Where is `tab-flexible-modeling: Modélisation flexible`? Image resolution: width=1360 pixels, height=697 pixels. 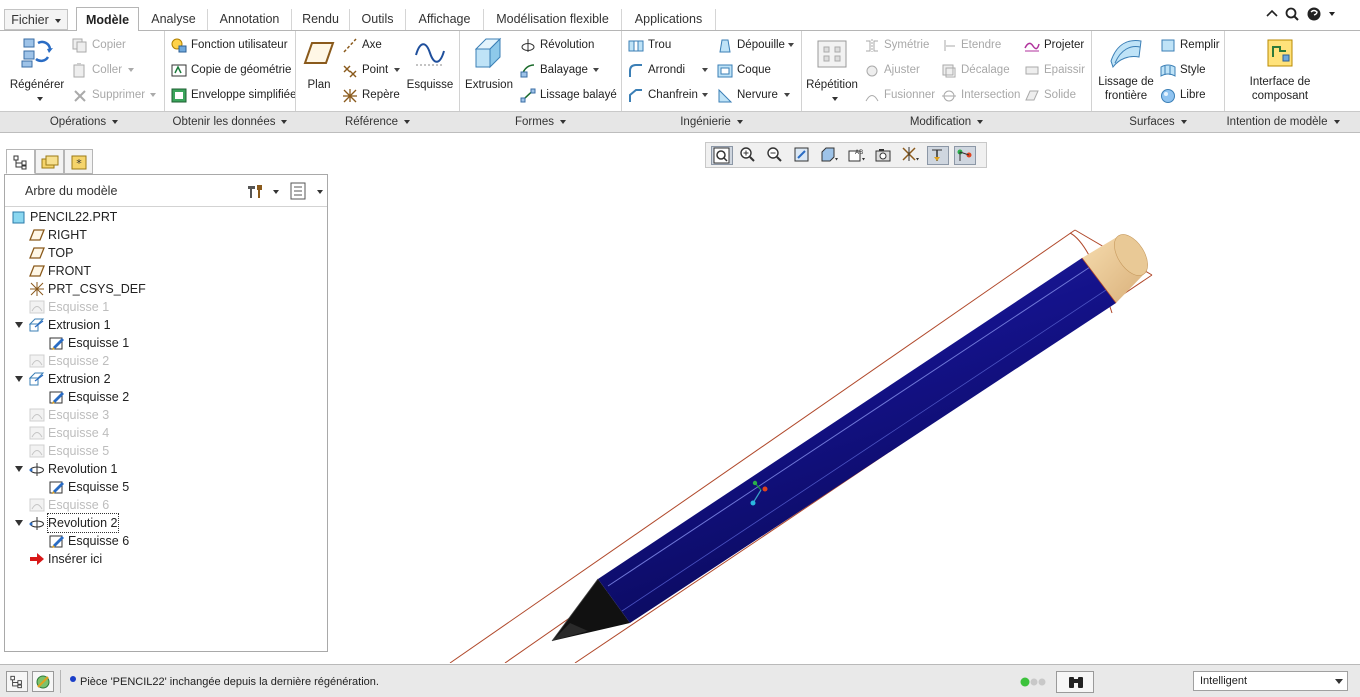
tab-flexible-modeling: Modélisation flexible is located at coordinates (553, 19).